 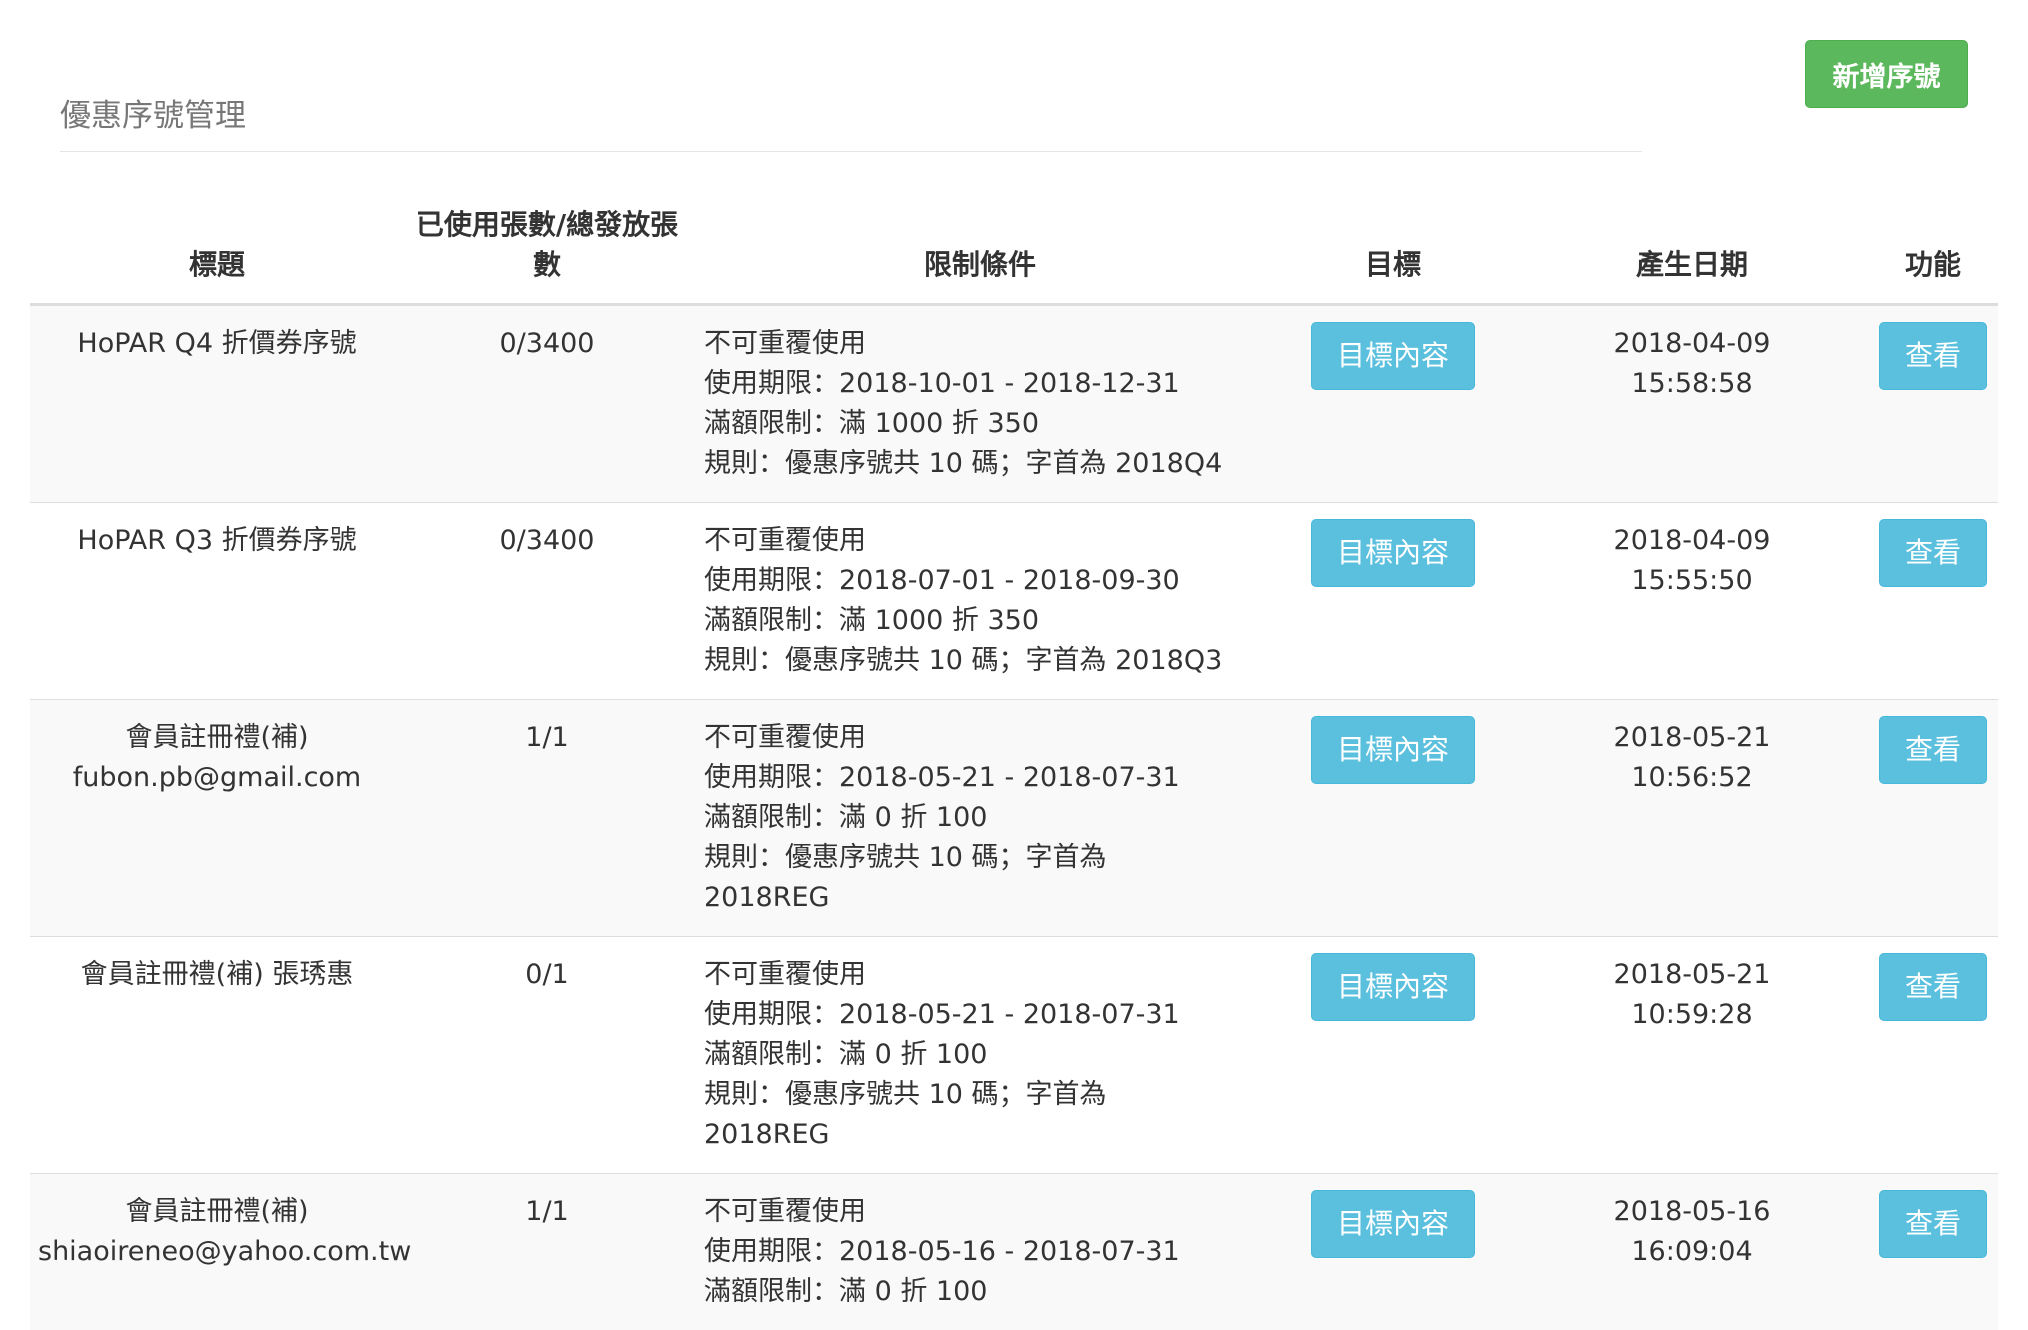 What do you see at coordinates (942, 383) in the screenshot?
I see `condition-line: 使用期限：2018-10-01 - 2018-12-31` at bounding box center [942, 383].